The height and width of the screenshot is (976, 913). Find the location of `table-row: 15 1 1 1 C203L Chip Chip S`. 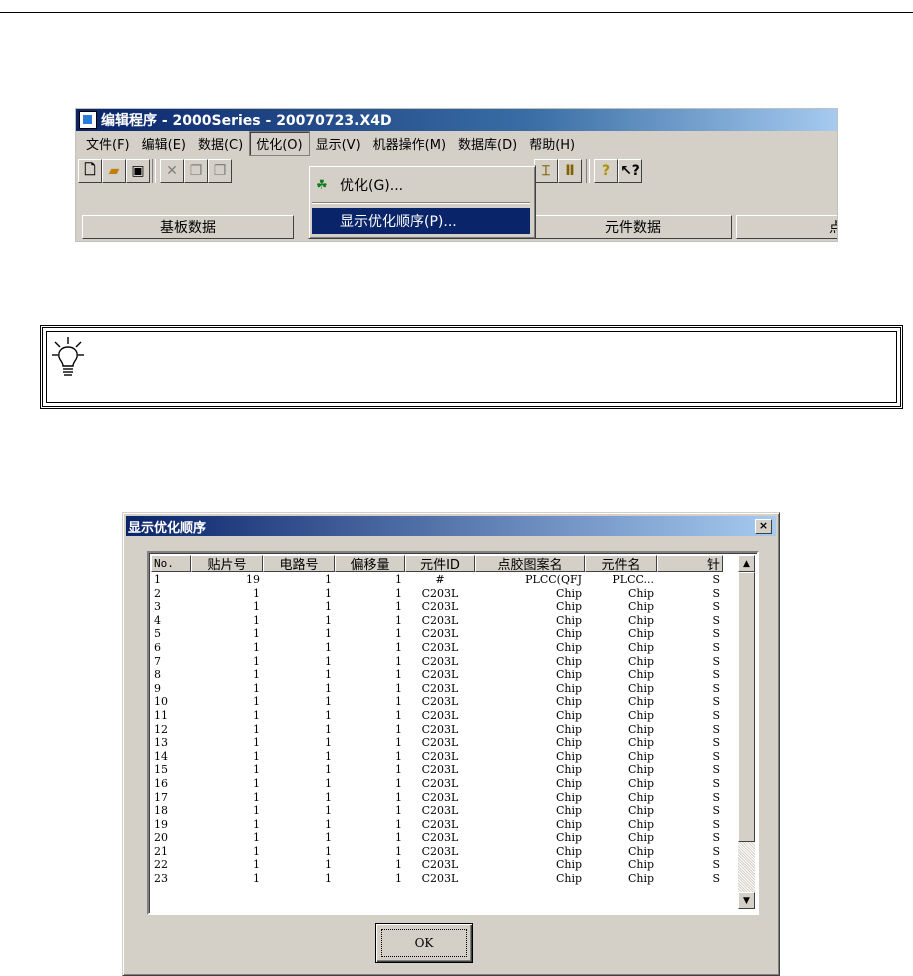

table-row: 15 1 1 1 C203L Chip Chip S is located at coordinates (437, 770).